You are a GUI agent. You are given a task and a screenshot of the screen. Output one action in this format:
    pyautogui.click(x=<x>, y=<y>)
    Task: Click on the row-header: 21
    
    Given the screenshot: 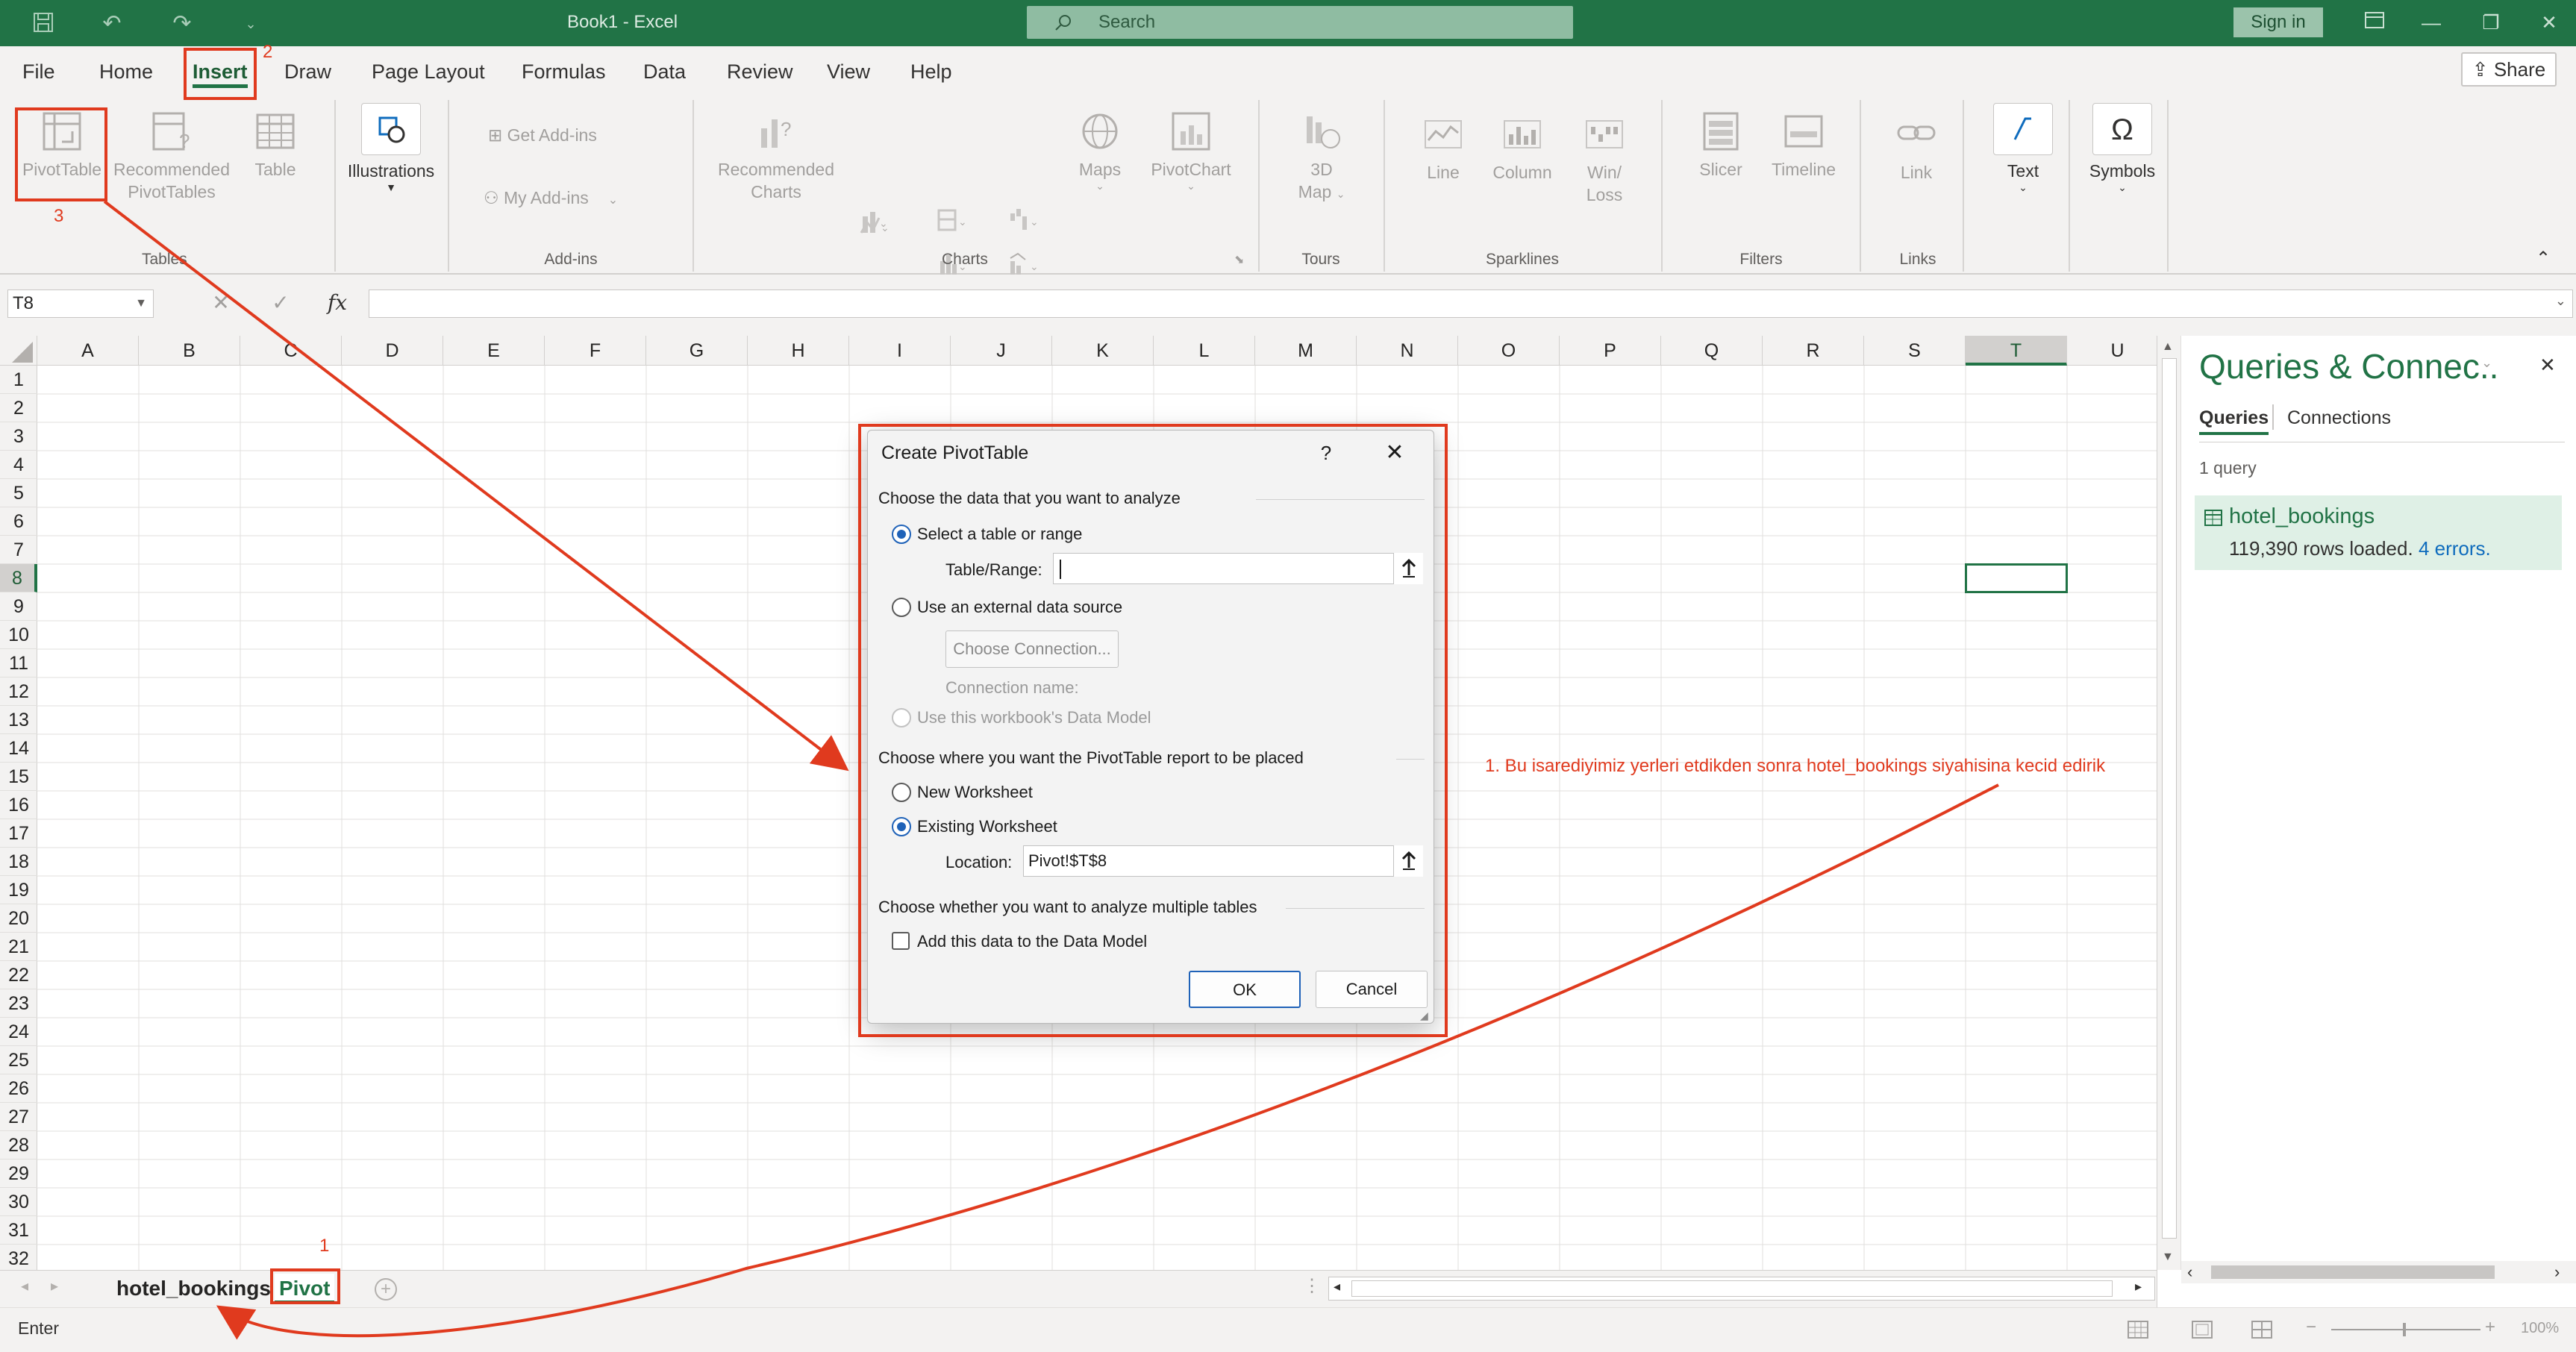 What is the action you would take?
    pyautogui.click(x=18, y=947)
    